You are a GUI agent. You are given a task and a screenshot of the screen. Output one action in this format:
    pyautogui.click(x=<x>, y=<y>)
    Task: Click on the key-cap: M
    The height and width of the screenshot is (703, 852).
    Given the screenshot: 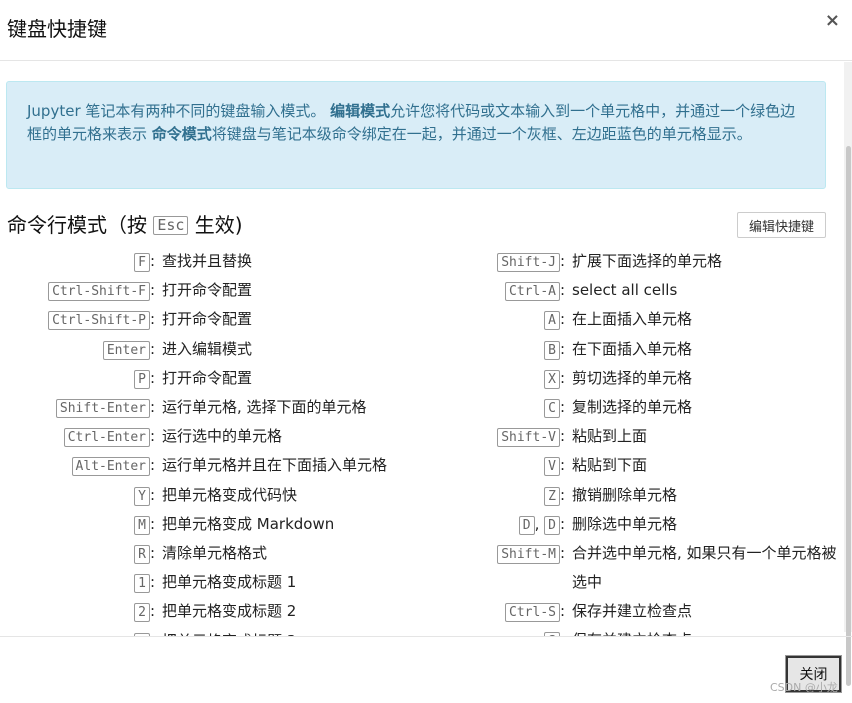 What is the action you would take?
    pyautogui.click(x=142, y=525)
    